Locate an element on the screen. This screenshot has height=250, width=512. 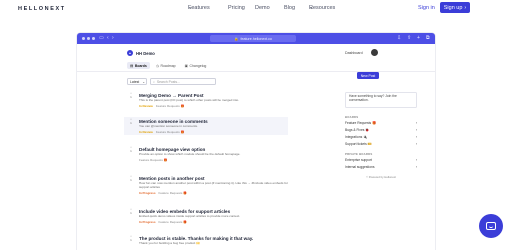
post-meta: Feature Requests 🎁 is located at coordinates (153, 160).